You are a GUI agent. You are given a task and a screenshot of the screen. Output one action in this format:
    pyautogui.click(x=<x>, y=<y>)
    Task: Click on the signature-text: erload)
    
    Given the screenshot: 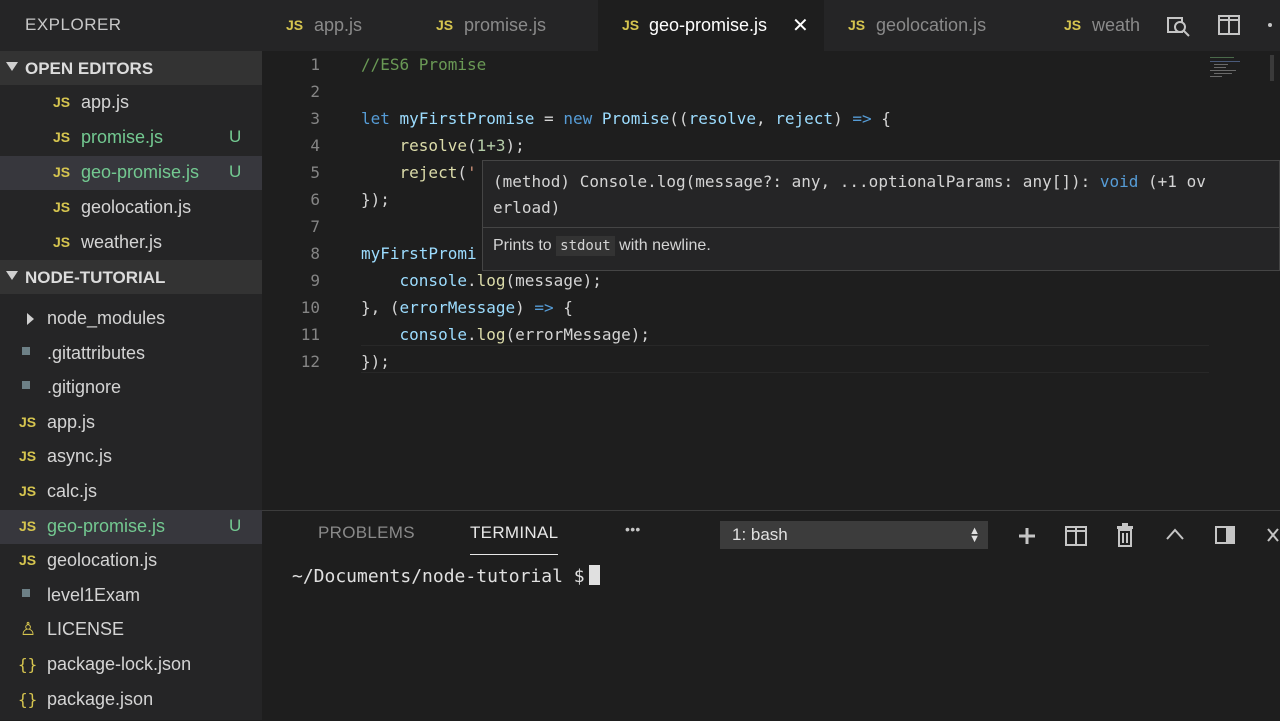 What is the action you would take?
    pyautogui.click(x=527, y=207)
    